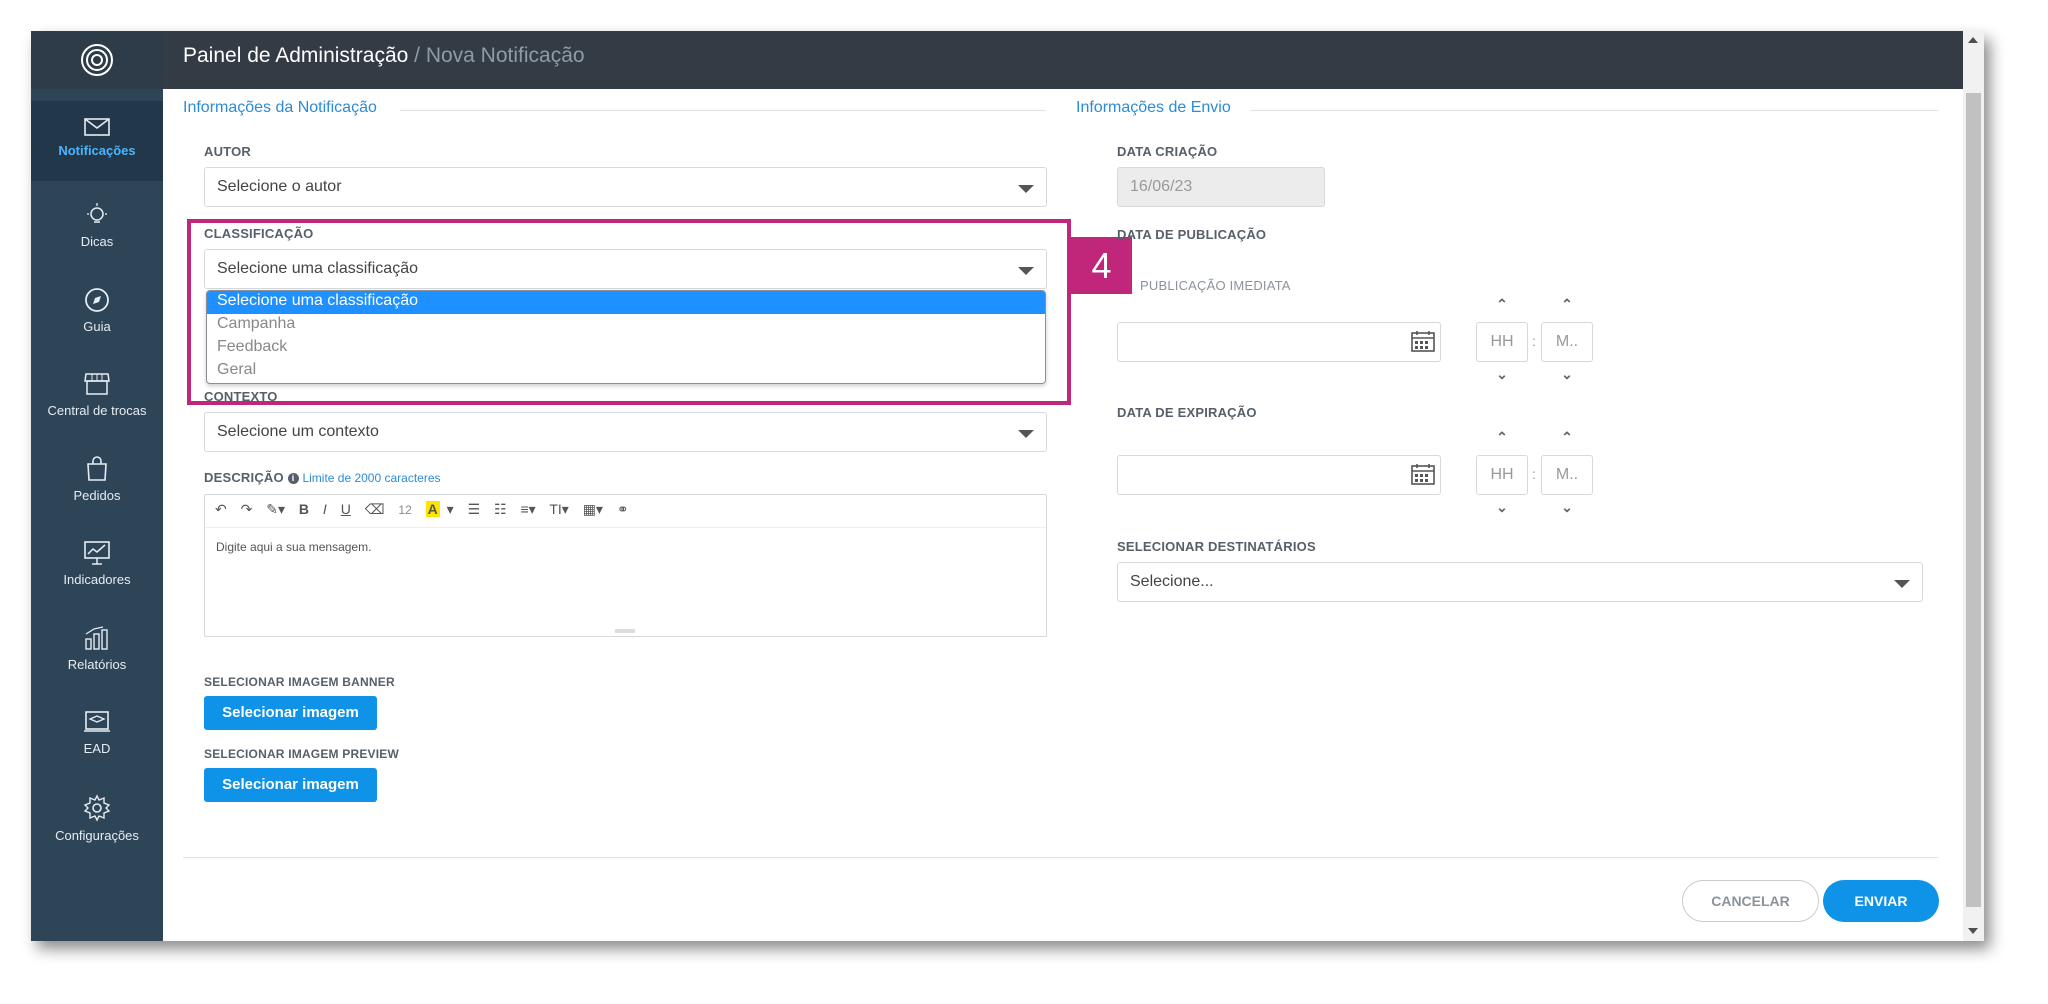 The width and height of the screenshot is (2048, 1004). I want to click on vertical-scrollbar, so click(1973, 486).